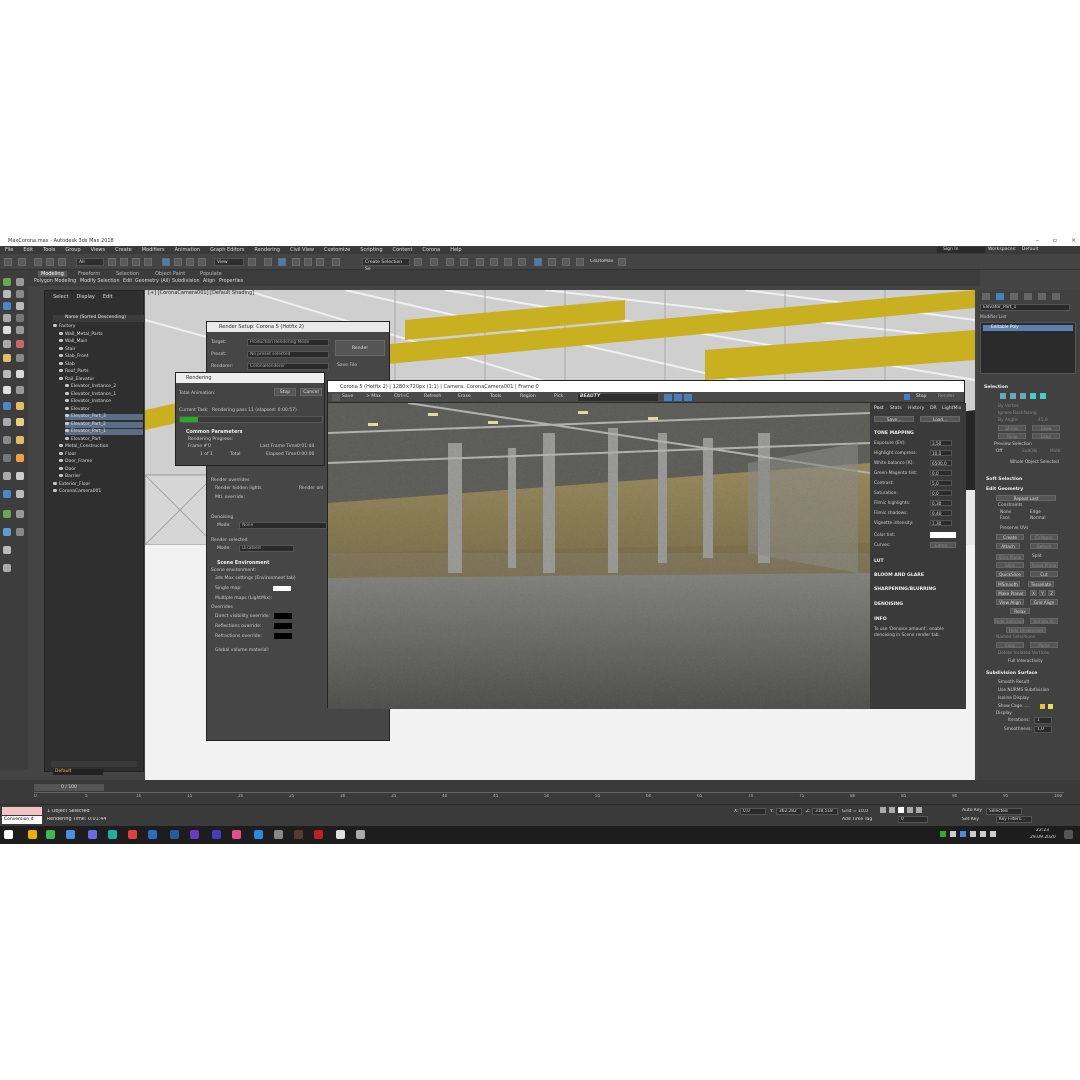 Image resolution: width=1080 pixels, height=1080 pixels. What do you see at coordinates (1043, 396) in the screenshot?
I see `element-mode-icon` at bounding box center [1043, 396].